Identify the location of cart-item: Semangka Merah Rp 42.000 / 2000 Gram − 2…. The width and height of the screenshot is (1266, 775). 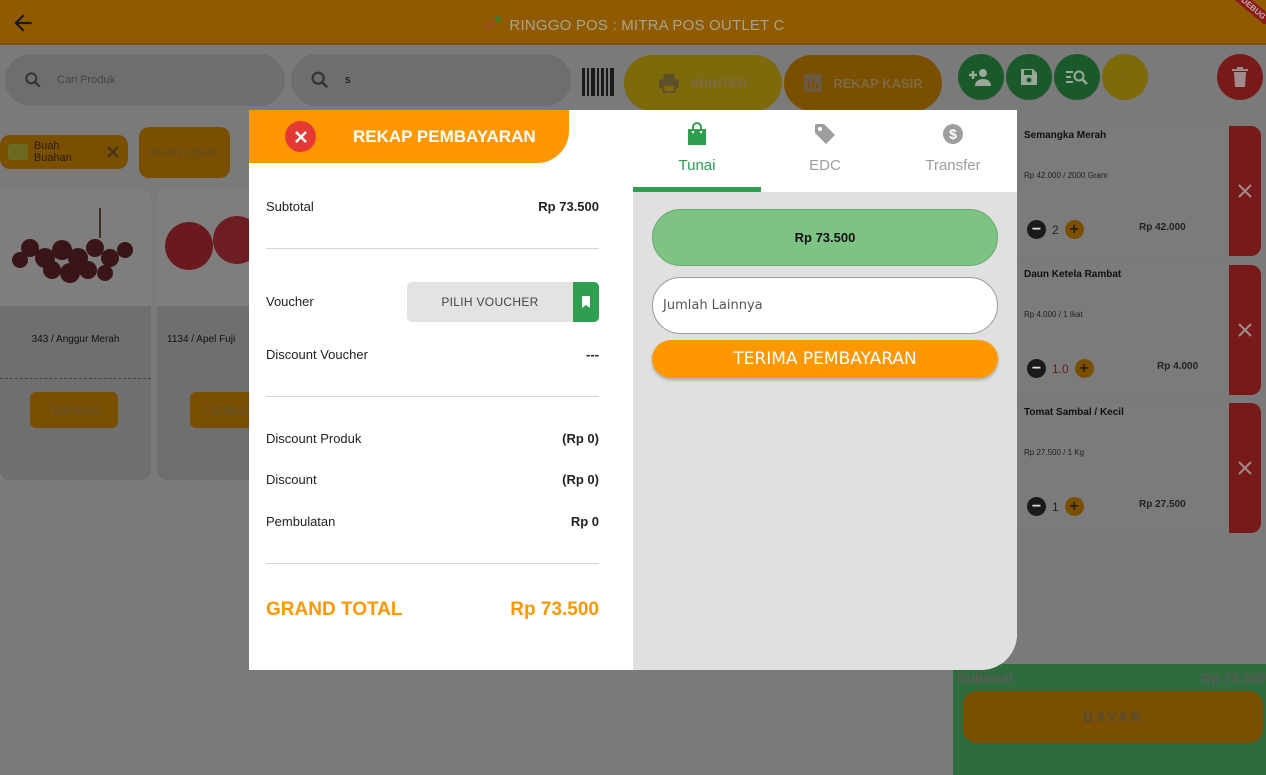
(1139, 191).